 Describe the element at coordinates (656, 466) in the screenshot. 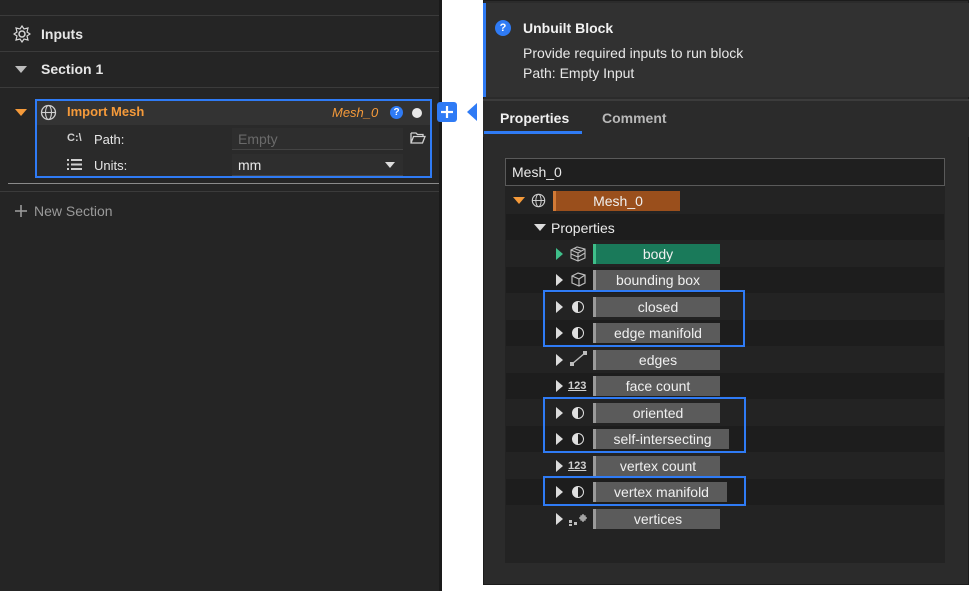

I see `property-chip-vertex-count: vertex count` at that location.